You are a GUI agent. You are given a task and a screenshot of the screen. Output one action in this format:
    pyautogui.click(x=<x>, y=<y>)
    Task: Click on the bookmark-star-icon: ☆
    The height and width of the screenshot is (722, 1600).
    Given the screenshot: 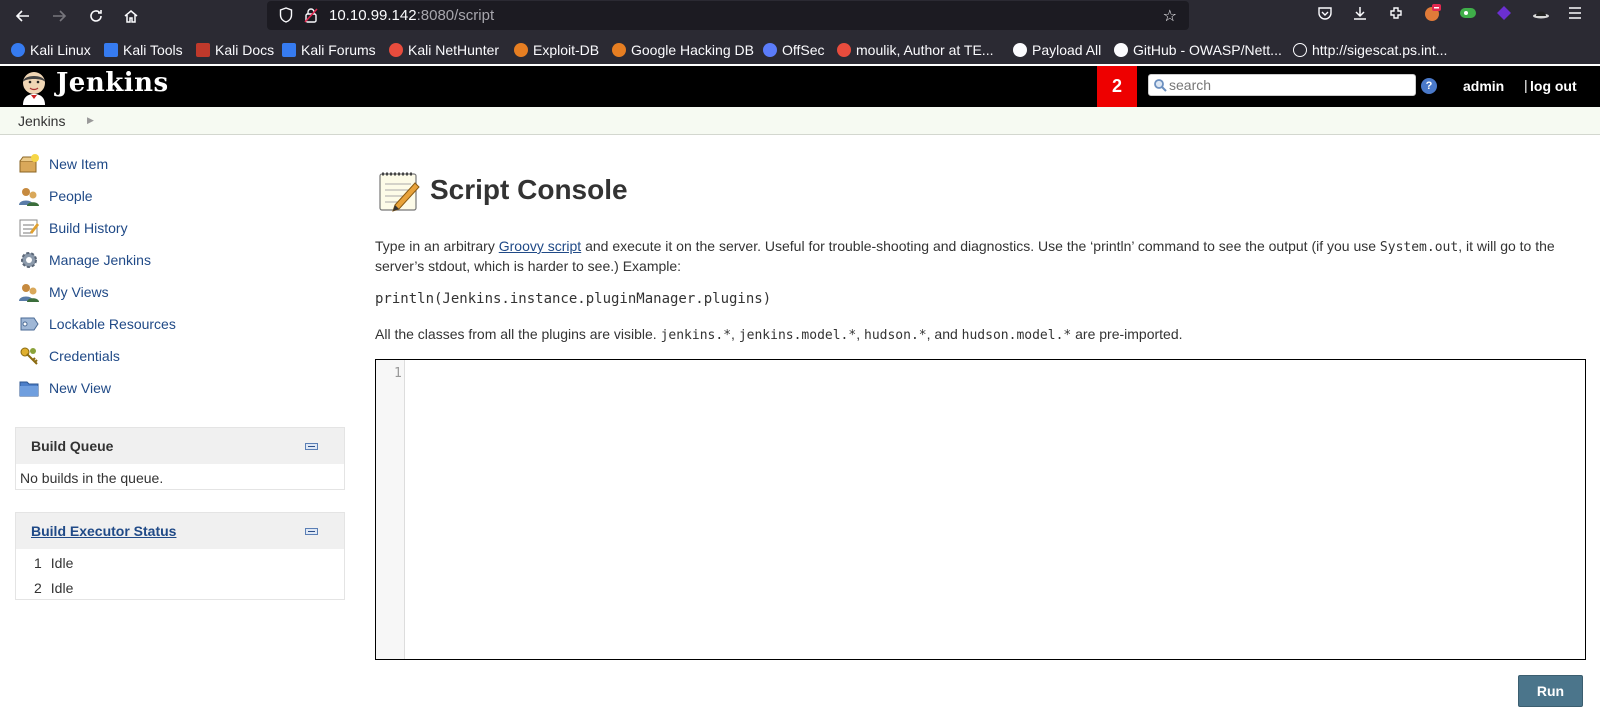 What is the action you would take?
    pyautogui.click(x=1170, y=16)
    